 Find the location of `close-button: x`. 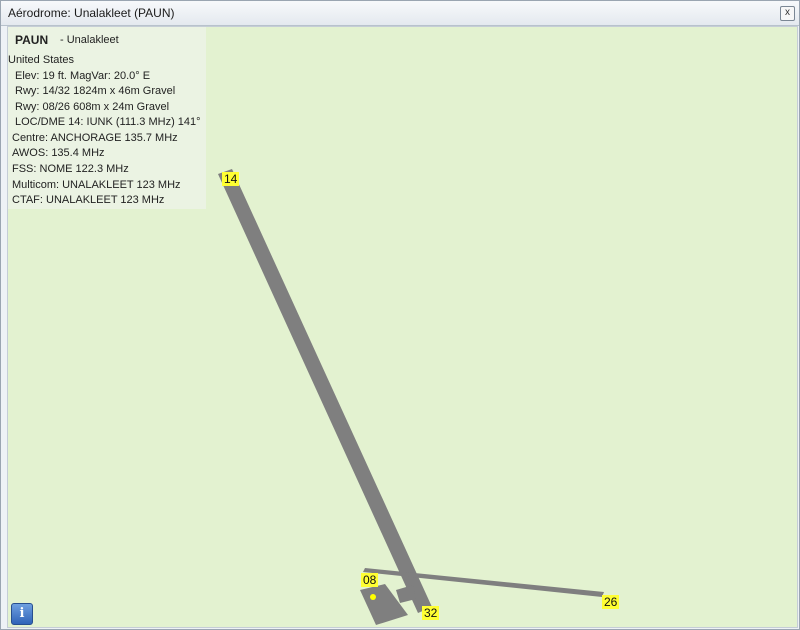

close-button: x is located at coordinates (787, 13).